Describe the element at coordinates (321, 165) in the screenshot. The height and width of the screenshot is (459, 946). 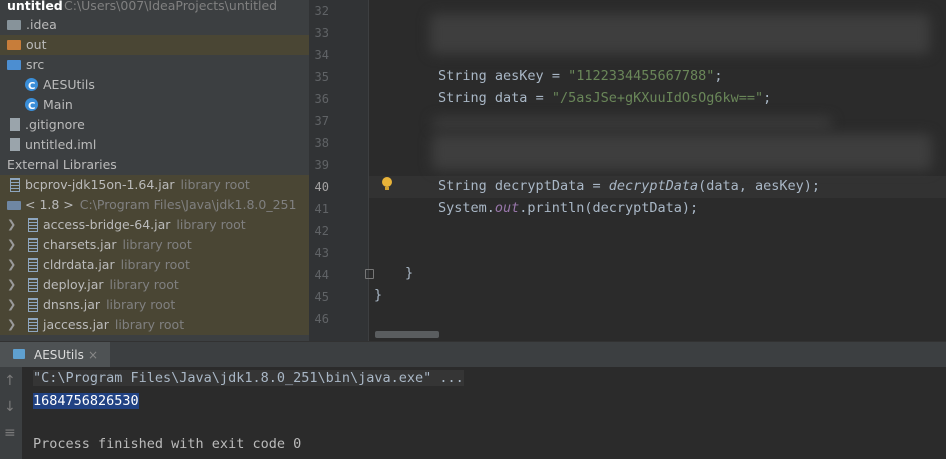
I see `line-number: 39` at that location.